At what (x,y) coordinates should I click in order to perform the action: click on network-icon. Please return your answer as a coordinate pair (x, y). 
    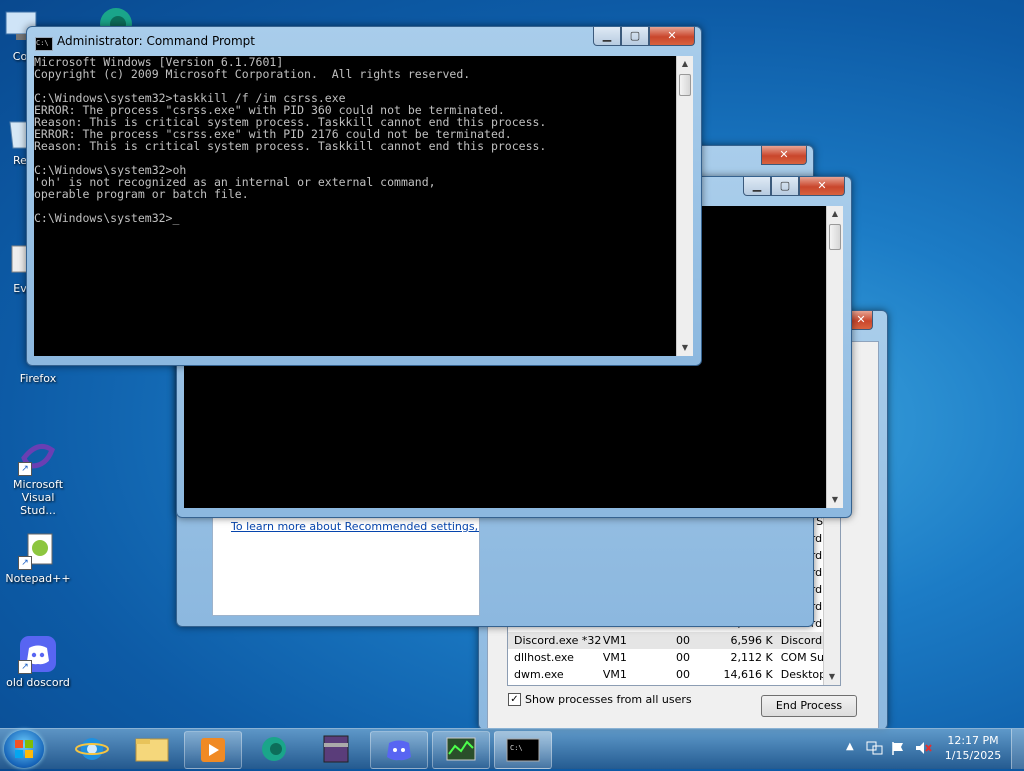
    Looking at the image, I should click on (875, 748).